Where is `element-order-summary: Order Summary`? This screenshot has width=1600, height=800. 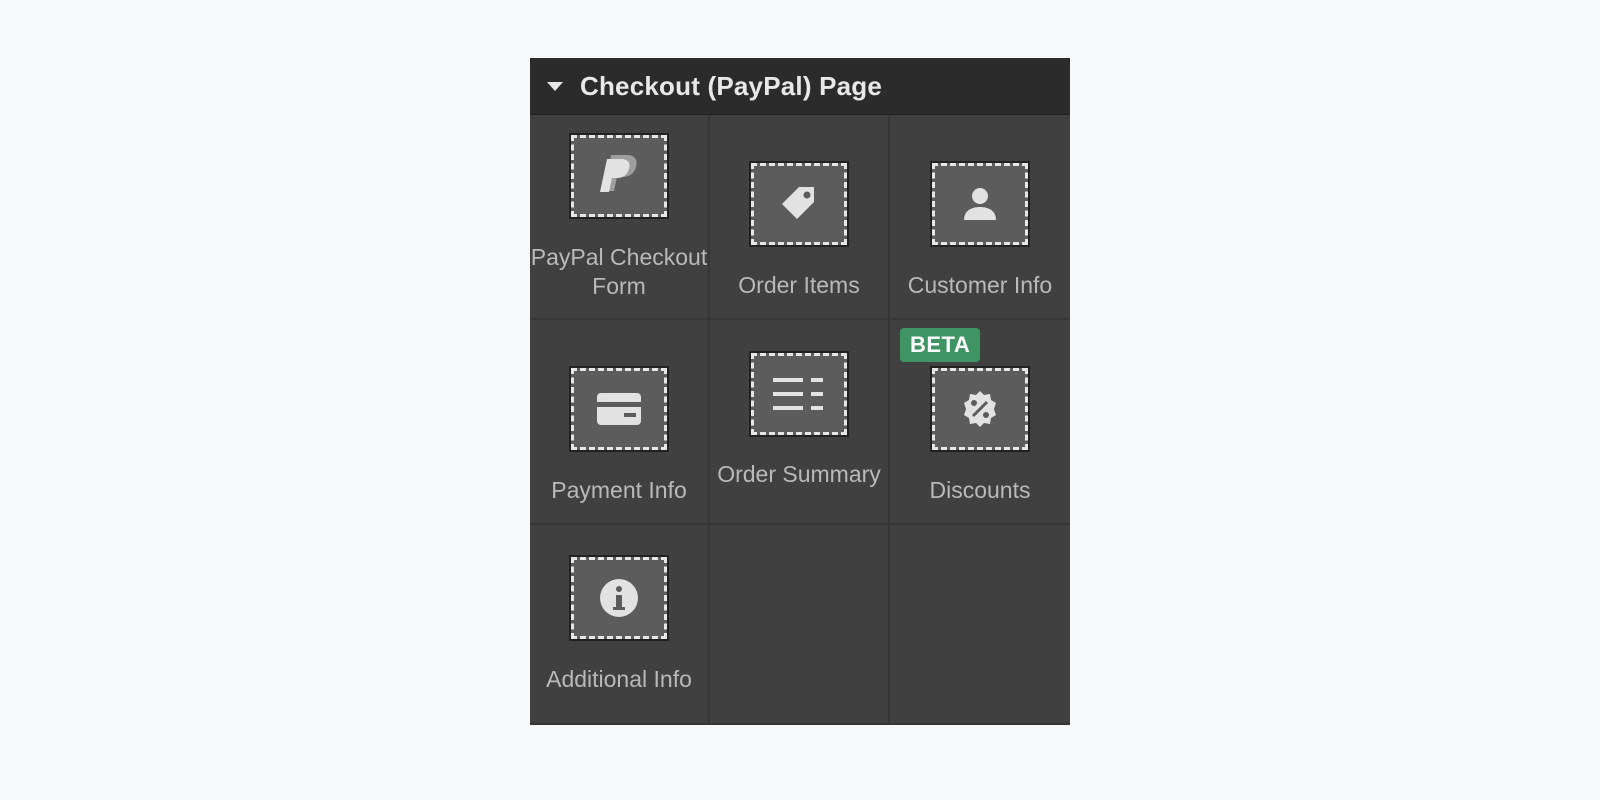 element-order-summary: Order Summary is located at coordinates (800, 422).